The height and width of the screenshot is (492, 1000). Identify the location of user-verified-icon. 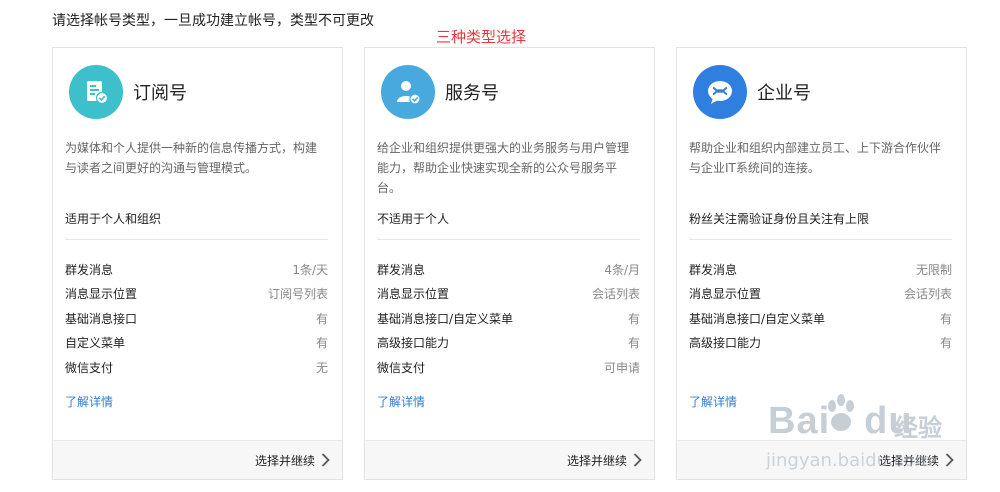
(408, 92).